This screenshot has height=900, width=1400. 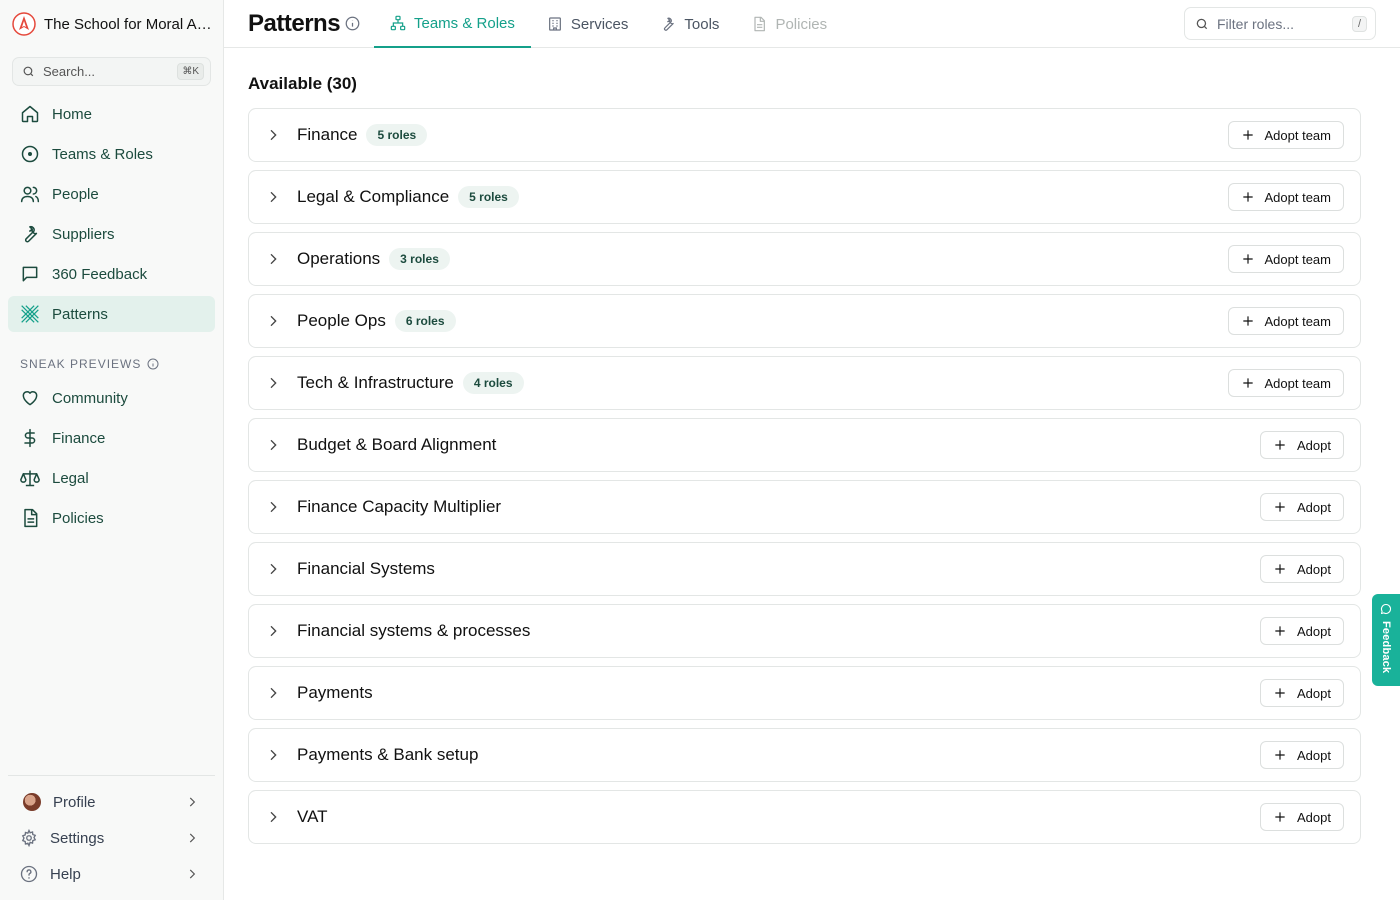 I want to click on search-input: Search... ⌘K, so click(x=111, y=71).